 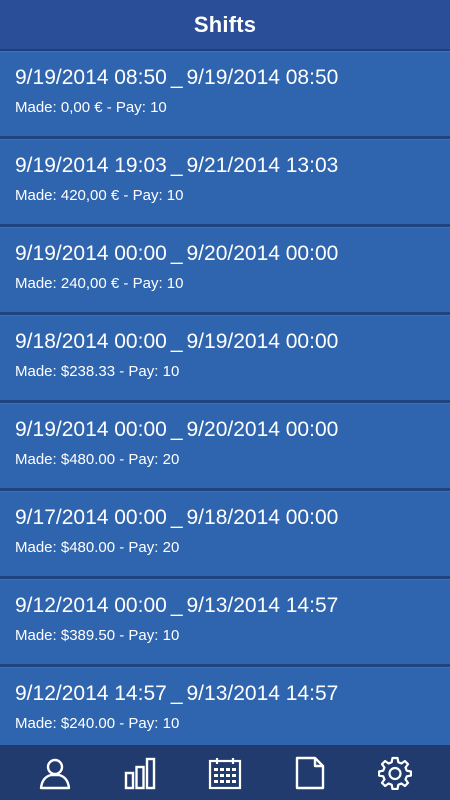 I want to click on shift-start: 9/12/2014 14:57, so click(x=91, y=693).